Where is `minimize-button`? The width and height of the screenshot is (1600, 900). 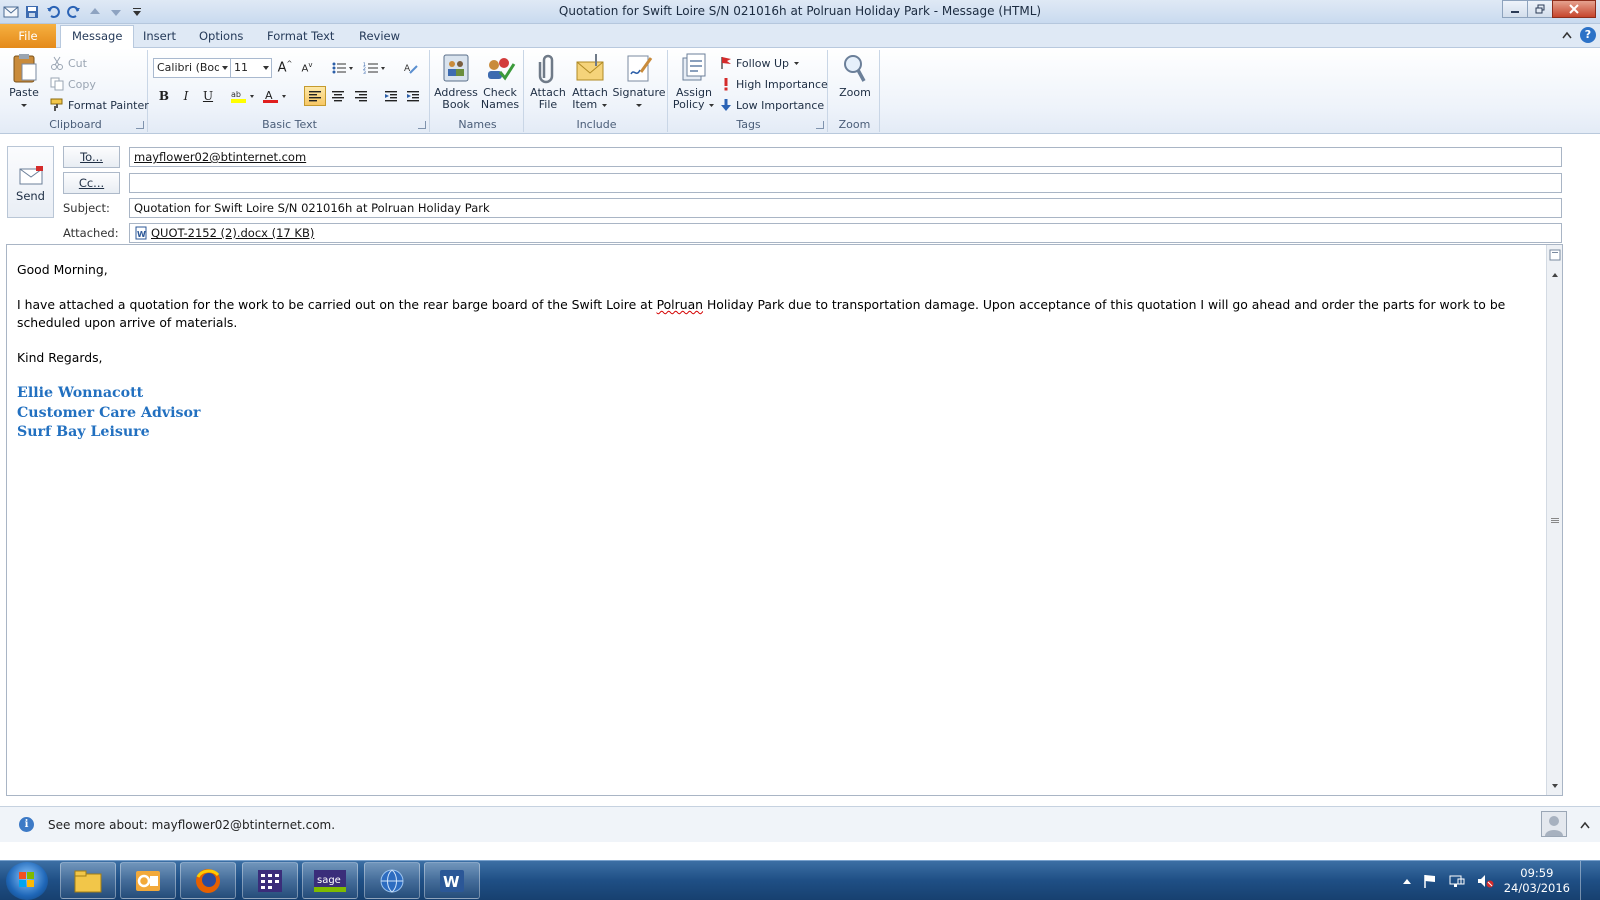 minimize-button is located at coordinates (1515, 9).